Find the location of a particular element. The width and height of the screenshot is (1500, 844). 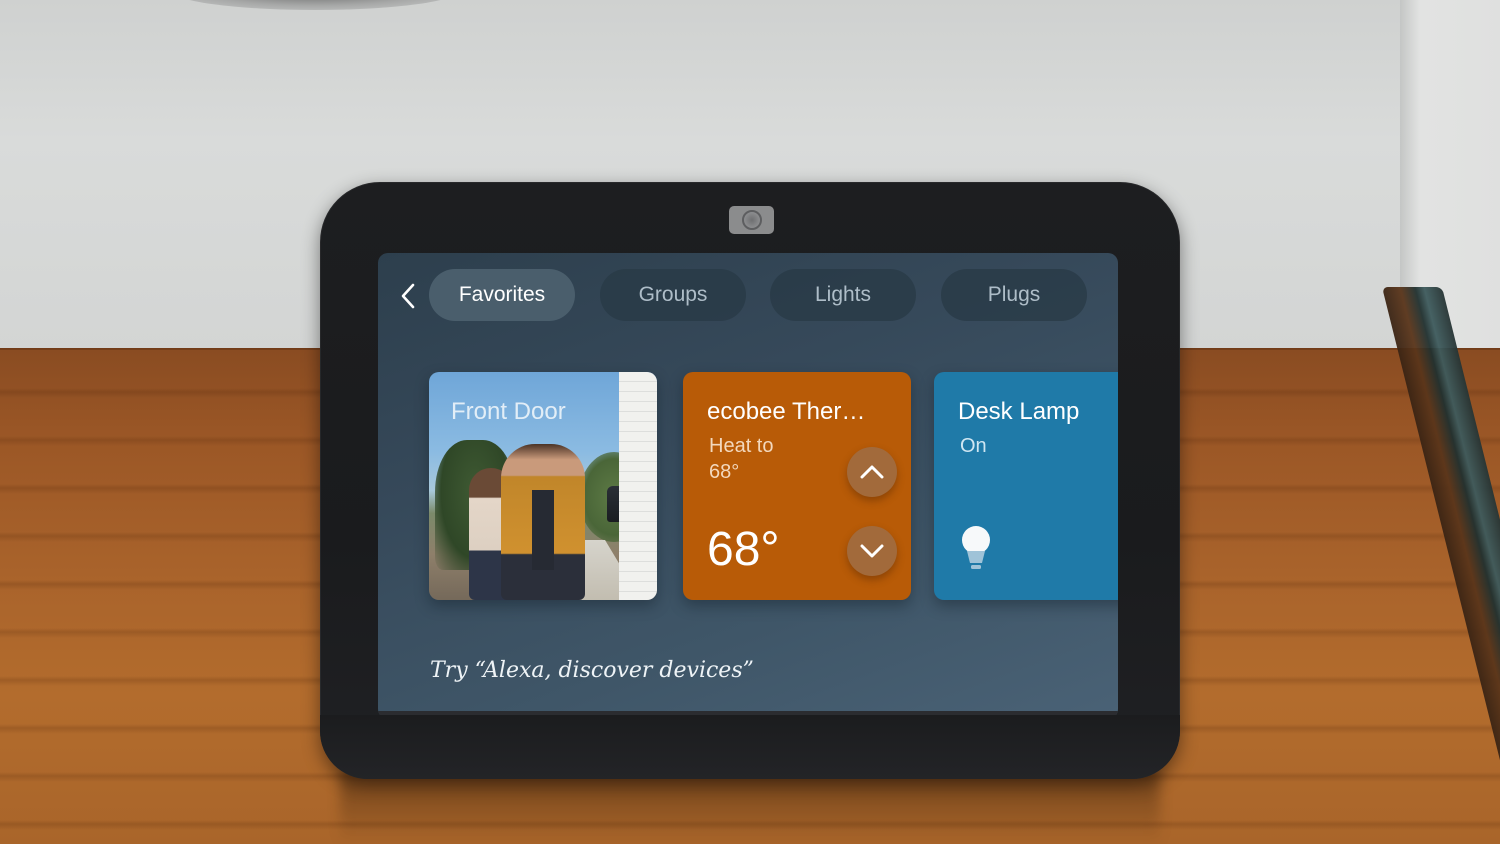

tab-label: Groups is located at coordinates (673, 294).